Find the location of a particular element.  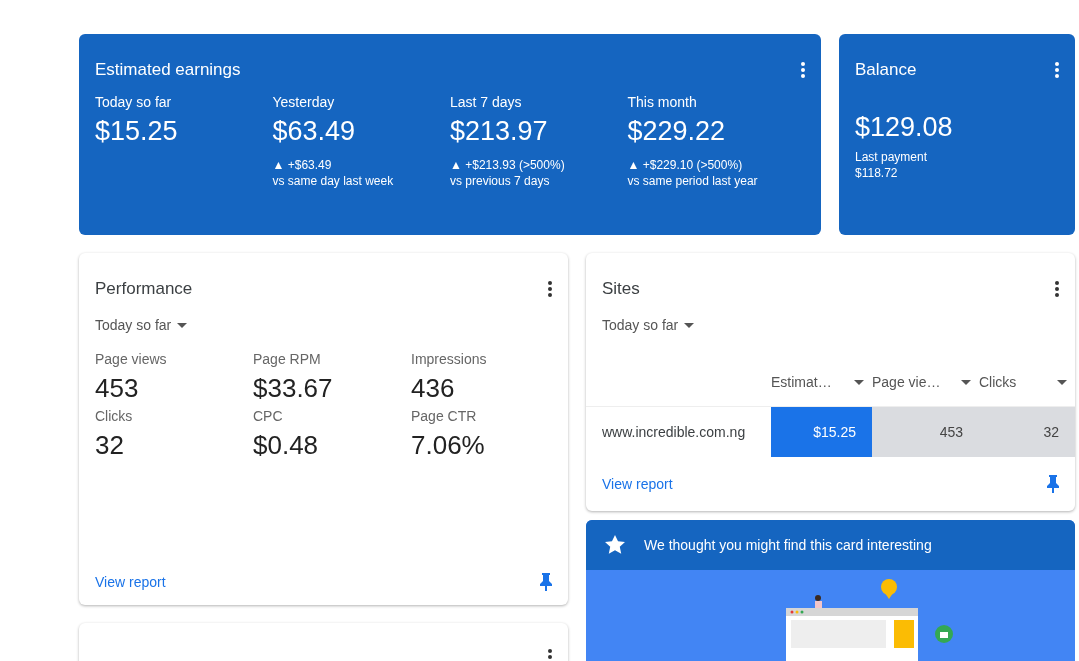

stat-label: Today so far is located at coordinates (134, 102).